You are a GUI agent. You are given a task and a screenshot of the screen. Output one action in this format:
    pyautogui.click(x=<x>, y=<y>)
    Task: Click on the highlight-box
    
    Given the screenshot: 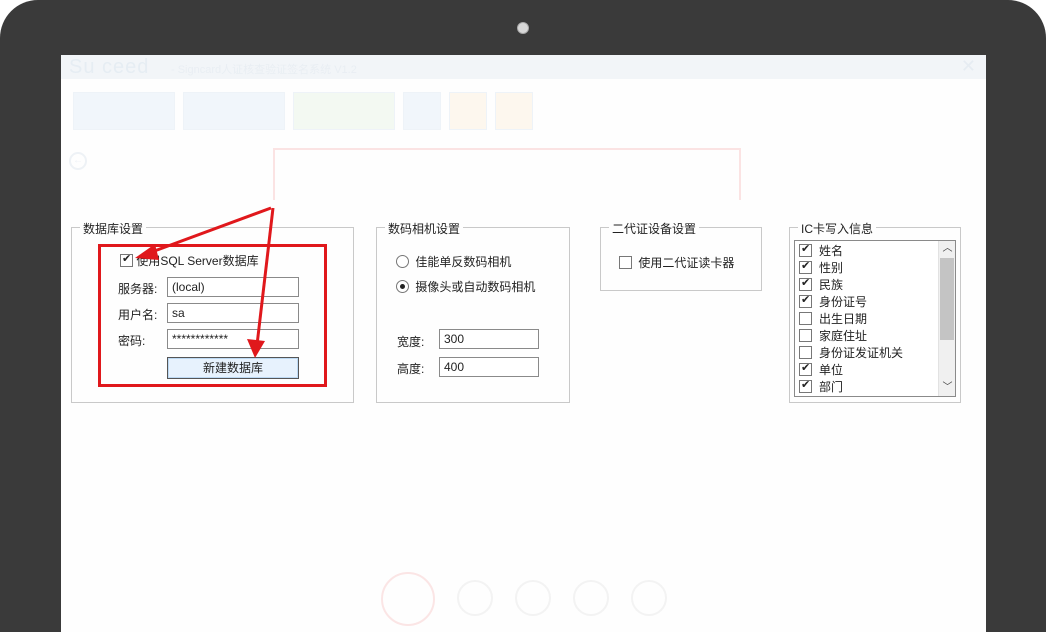 What is the action you would take?
    pyautogui.click(x=212, y=315)
    